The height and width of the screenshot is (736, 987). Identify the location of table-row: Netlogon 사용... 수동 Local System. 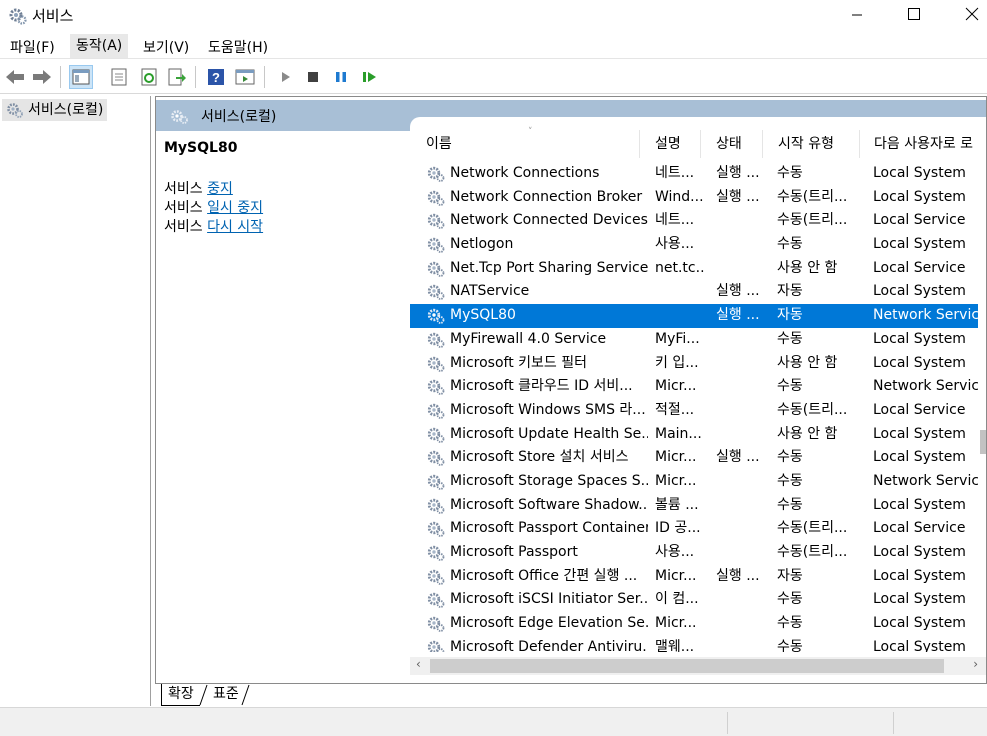
(698, 245).